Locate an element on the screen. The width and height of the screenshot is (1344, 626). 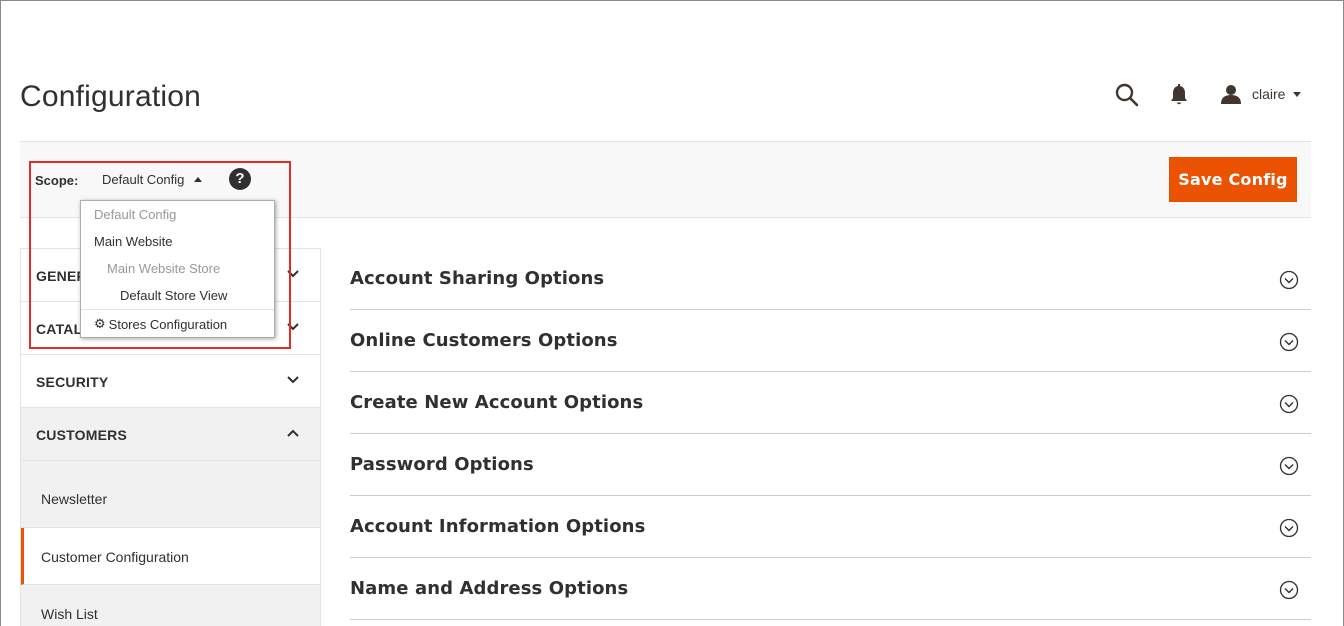
page-title: Configuration is located at coordinates (111, 96).